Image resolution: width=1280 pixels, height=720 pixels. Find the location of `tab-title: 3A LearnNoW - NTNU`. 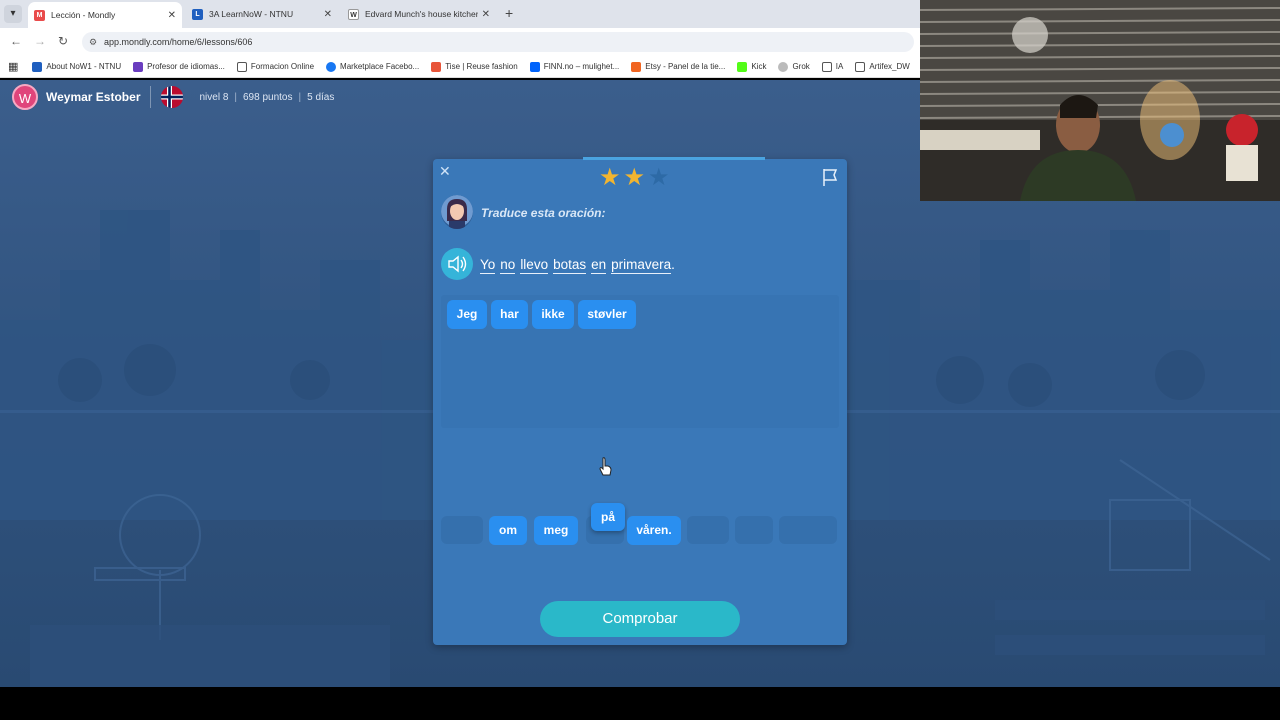

tab-title: 3A LearnNoW - NTNU is located at coordinates (251, 14).